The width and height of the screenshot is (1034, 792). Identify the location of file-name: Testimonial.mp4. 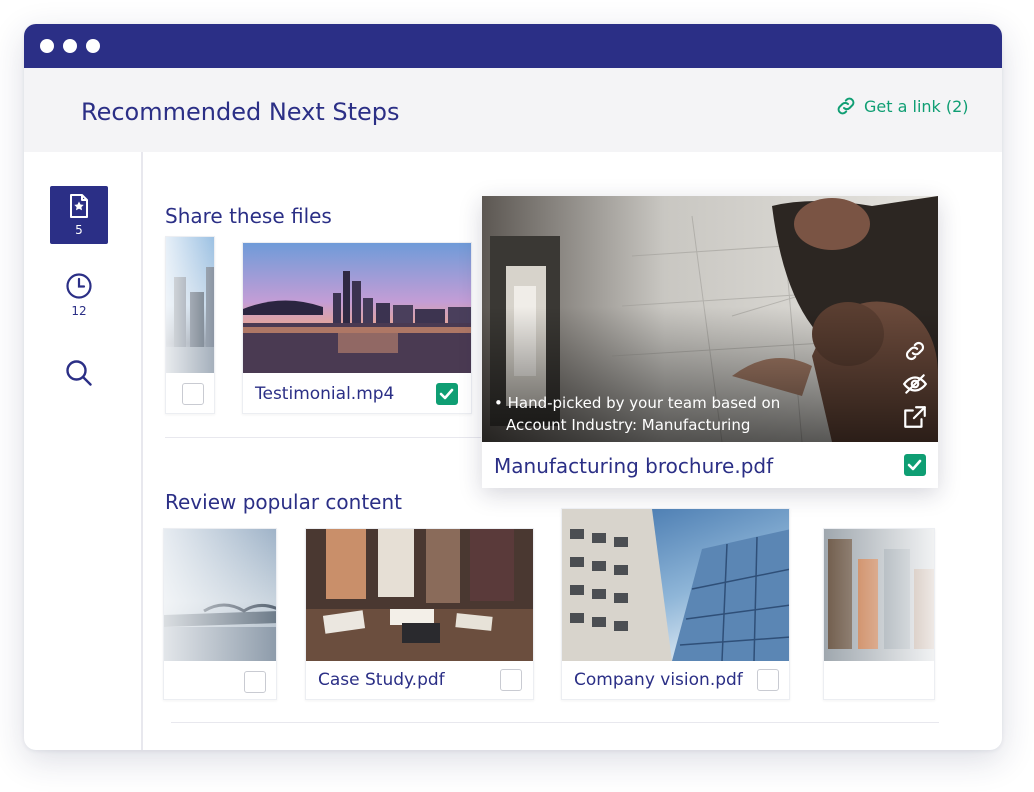
(325, 394).